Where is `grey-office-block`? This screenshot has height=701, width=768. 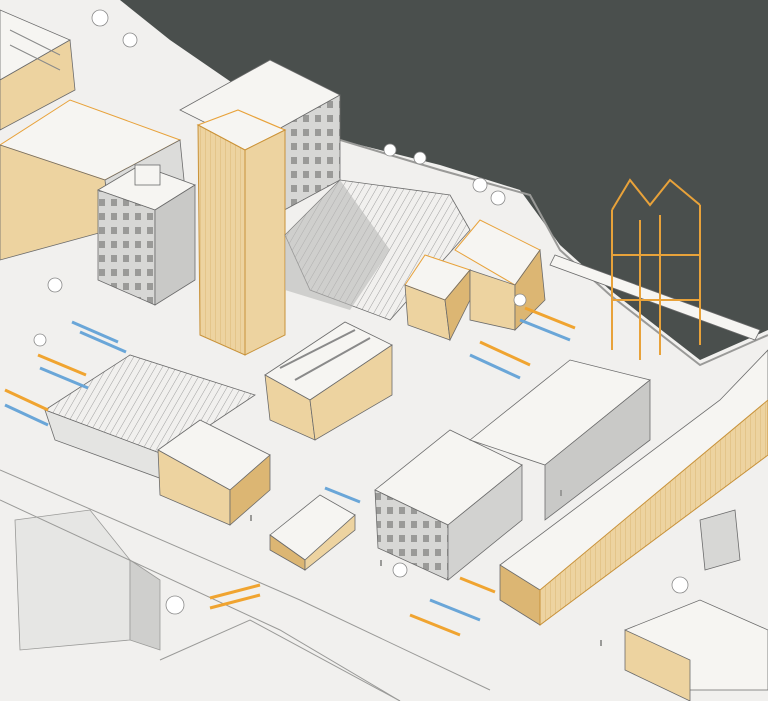
grey-office-block is located at coordinates (146, 235).